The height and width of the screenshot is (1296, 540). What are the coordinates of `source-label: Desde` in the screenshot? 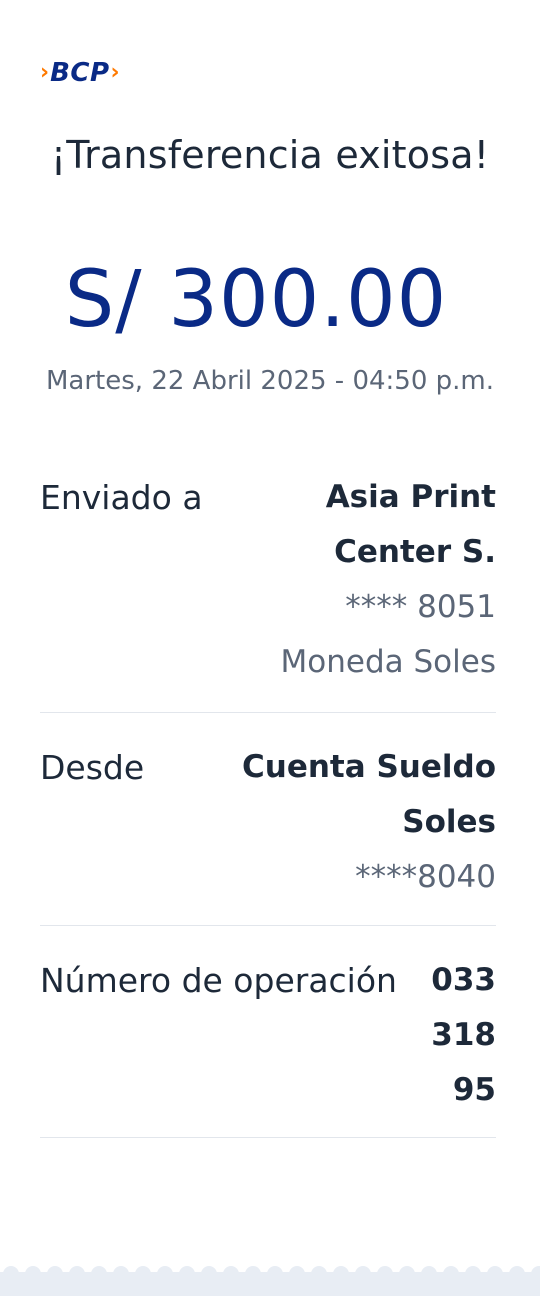 It's located at (92, 767).